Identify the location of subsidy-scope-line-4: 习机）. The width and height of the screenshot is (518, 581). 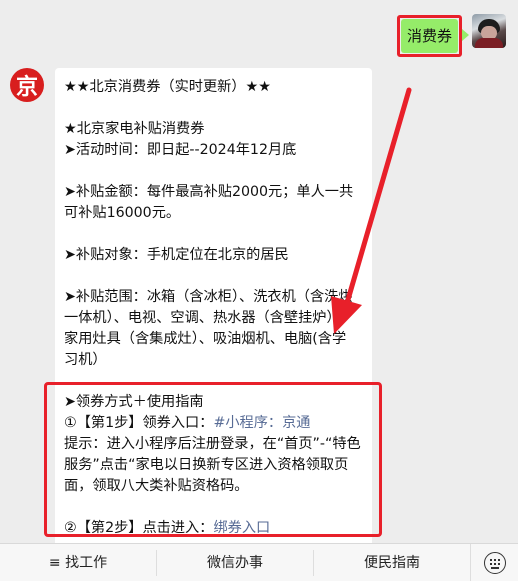
(85, 360).